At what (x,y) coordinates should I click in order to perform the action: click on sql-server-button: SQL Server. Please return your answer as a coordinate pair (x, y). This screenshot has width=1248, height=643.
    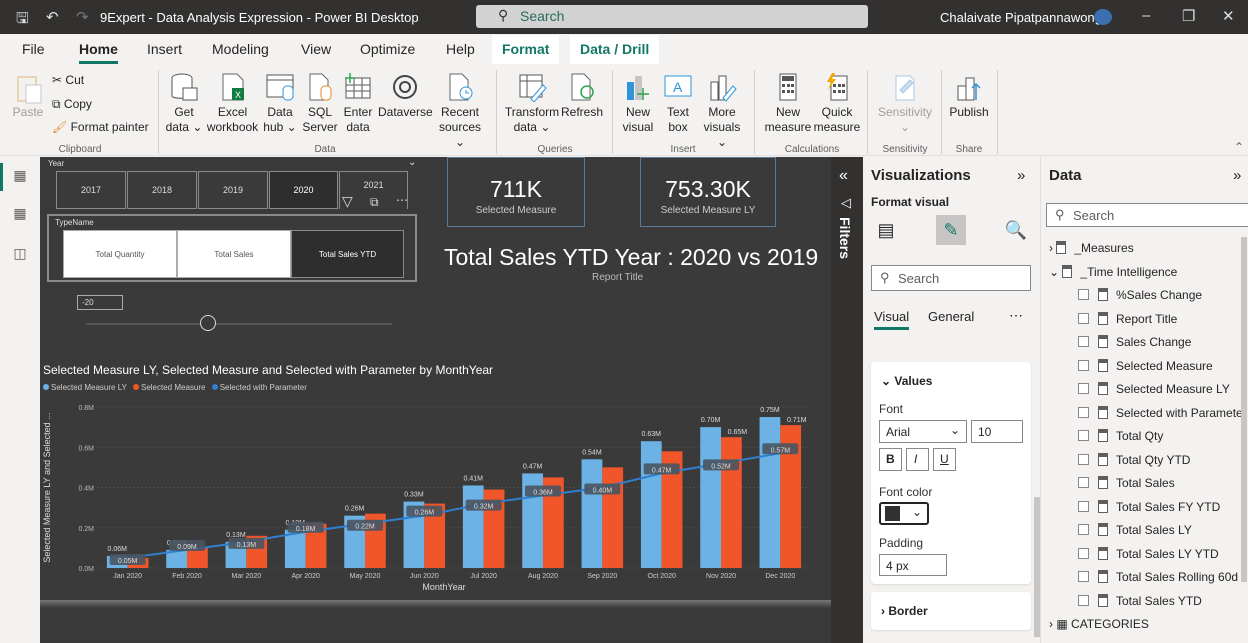
    Looking at the image, I should click on (320, 103).